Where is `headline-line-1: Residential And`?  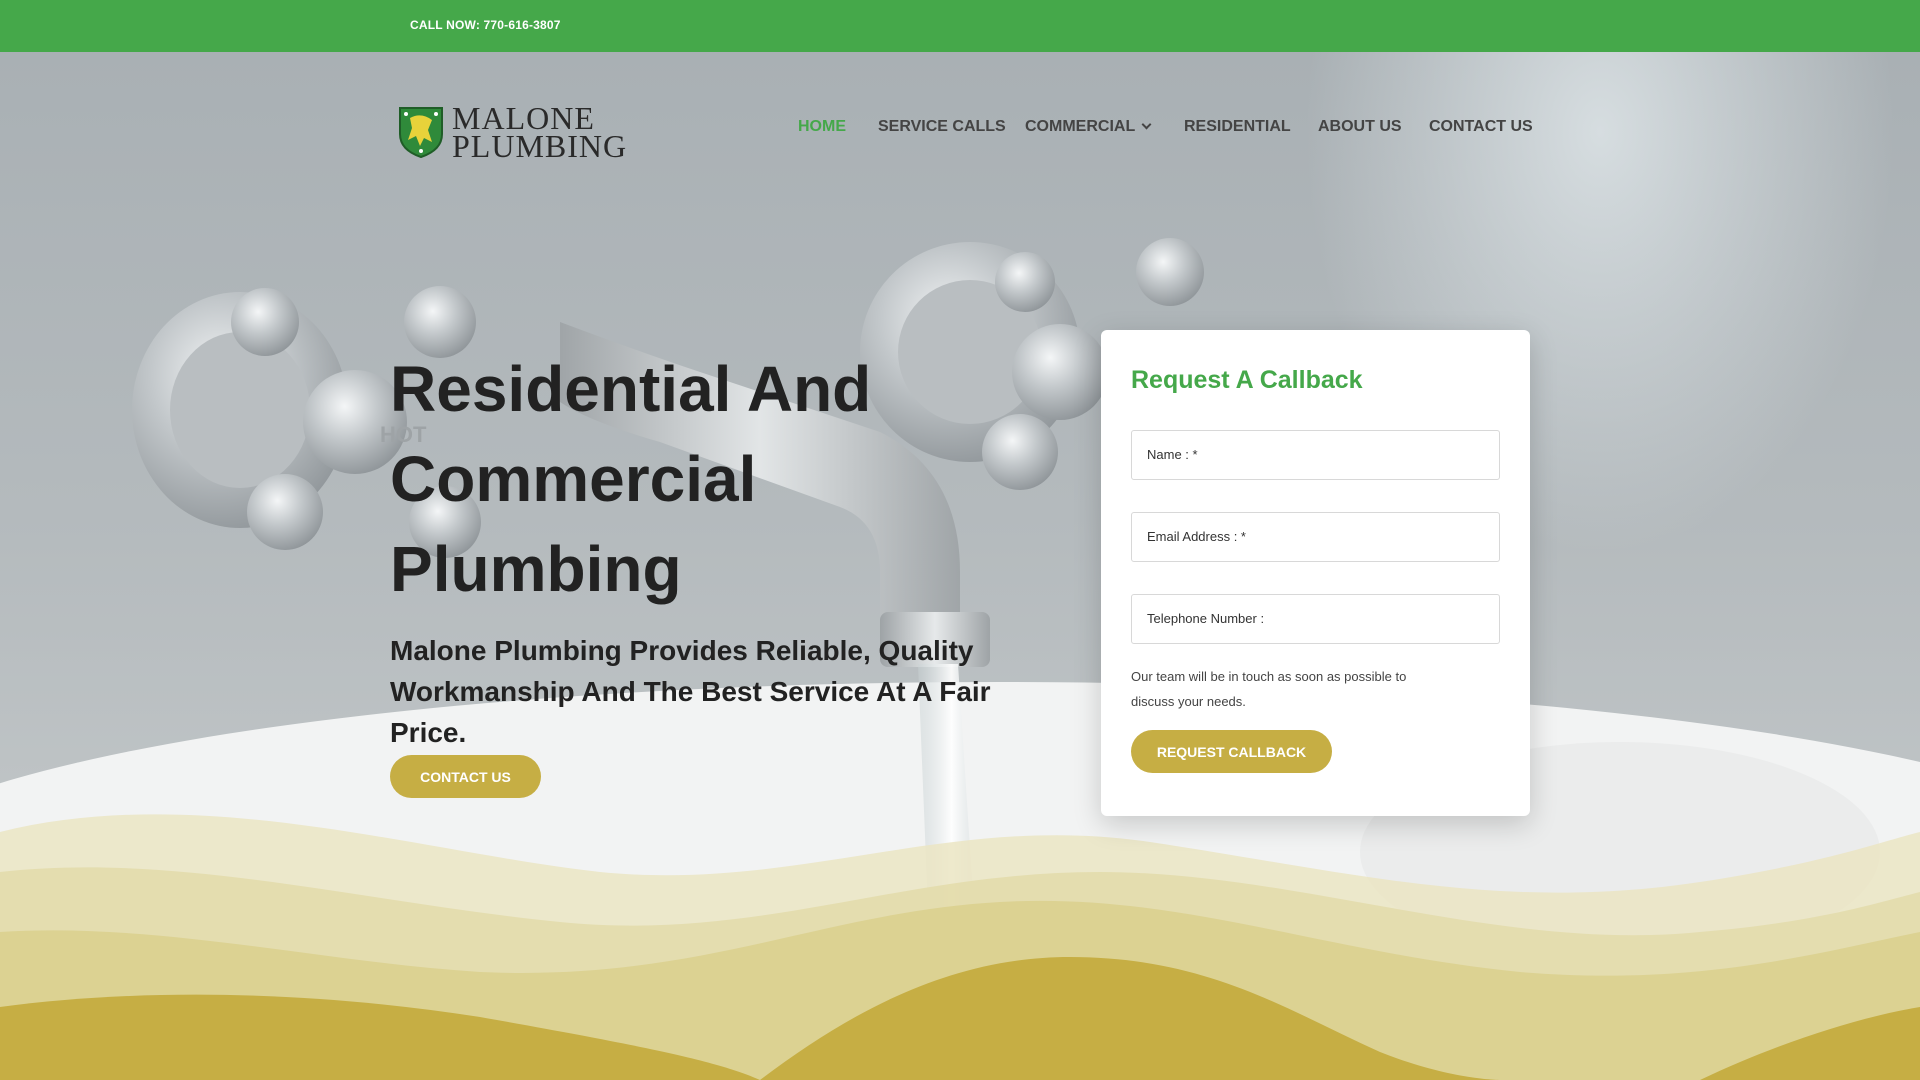
headline-line-1: Residential And is located at coordinates (631, 389).